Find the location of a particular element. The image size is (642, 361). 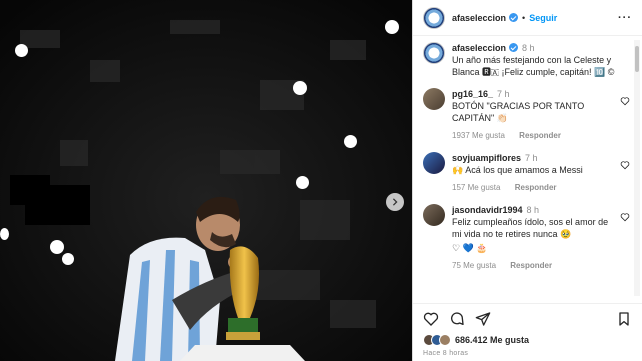

more-options-button: ··· is located at coordinates (625, 18).